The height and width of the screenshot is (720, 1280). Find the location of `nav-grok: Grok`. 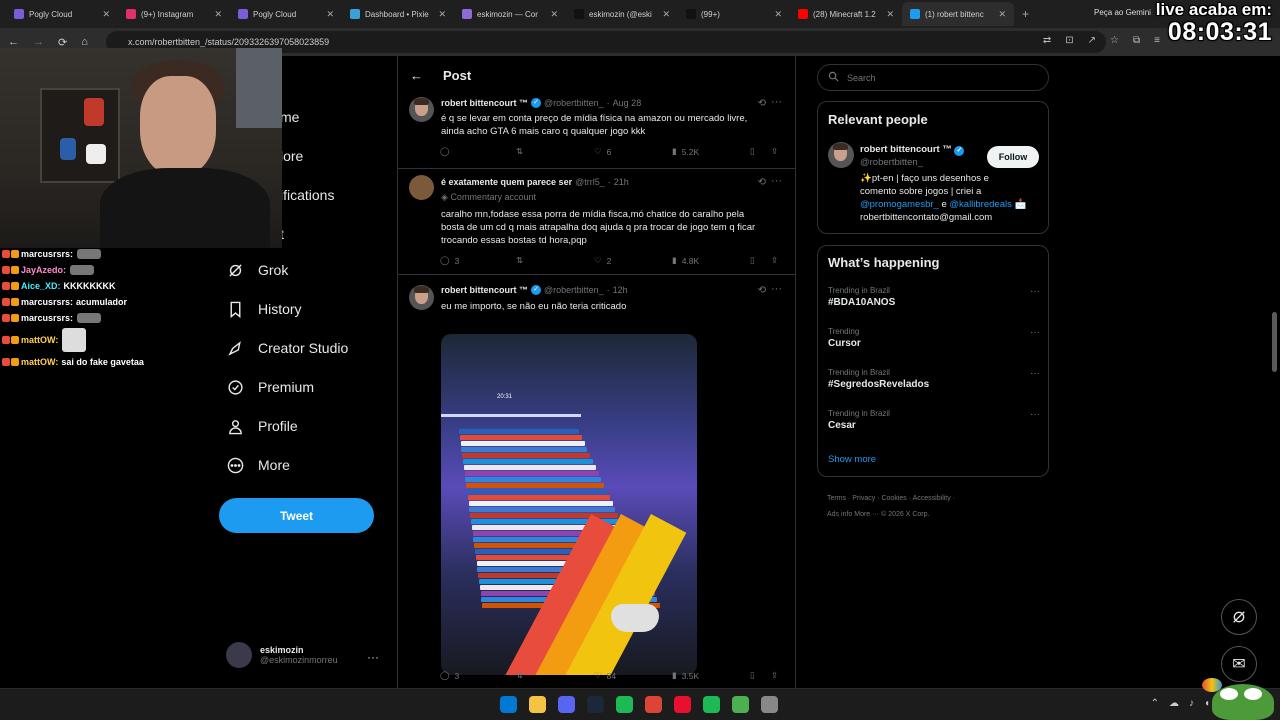

nav-grok: Grok is located at coordinates (257, 270).